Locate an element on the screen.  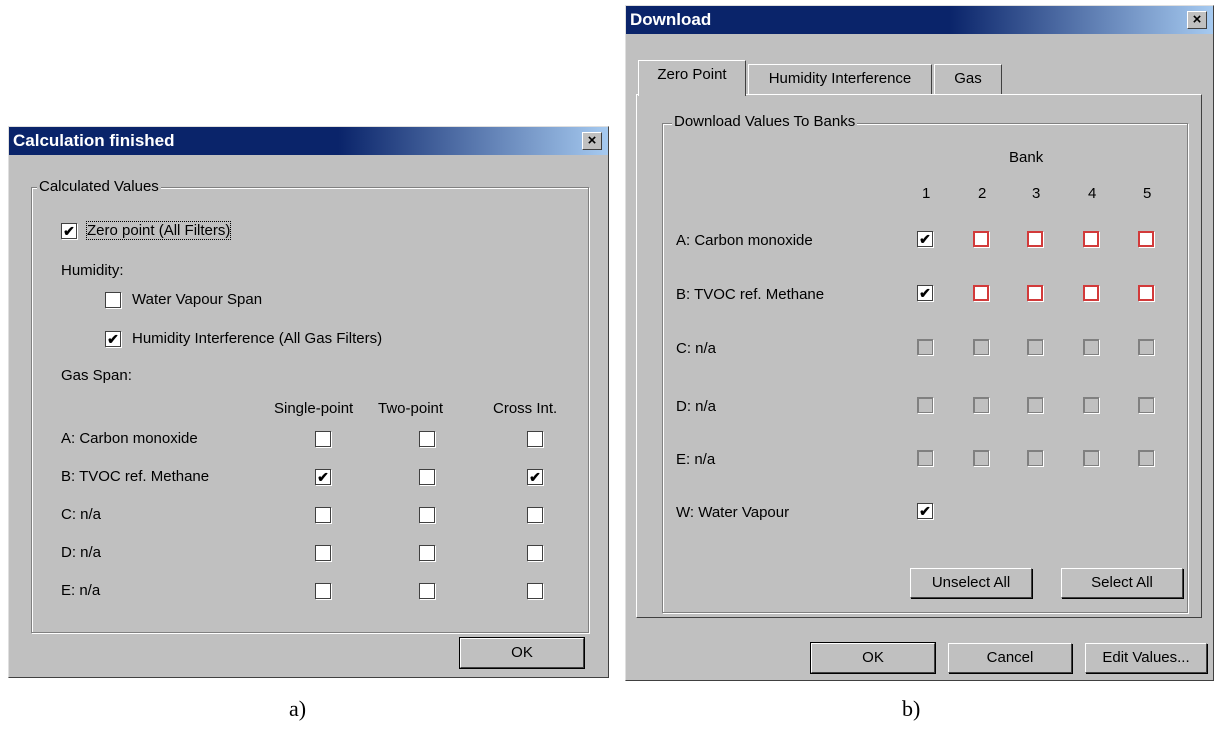
download-values-label: Download Values To Banks is located at coordinates (765, 121).